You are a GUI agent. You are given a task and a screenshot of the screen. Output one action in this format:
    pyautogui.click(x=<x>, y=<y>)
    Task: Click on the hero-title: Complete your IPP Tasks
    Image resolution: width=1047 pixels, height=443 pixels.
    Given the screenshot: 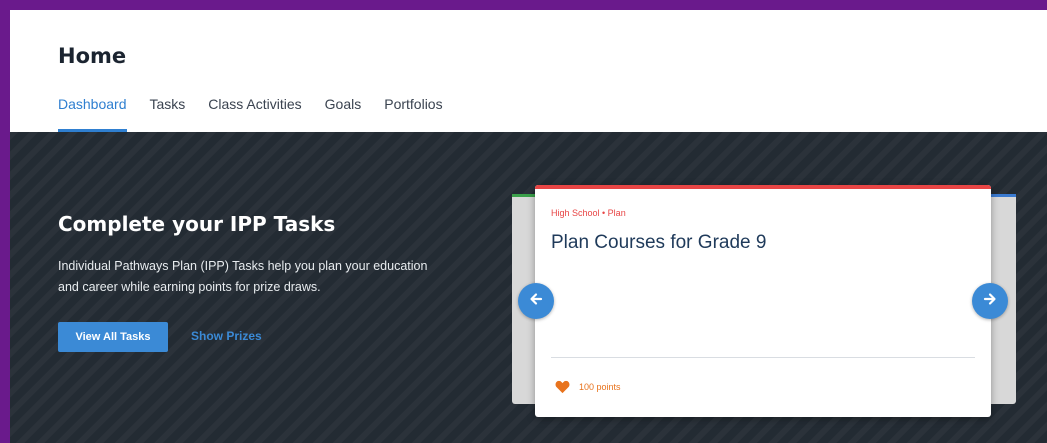 What is the action you would take?
    pyautogui.click(x=197, y=224)
    